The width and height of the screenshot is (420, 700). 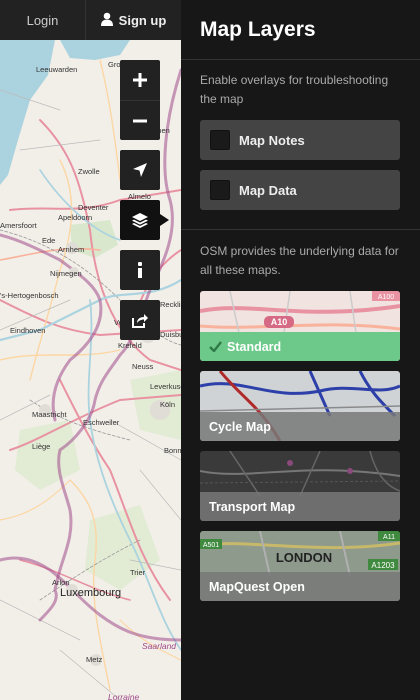 What do you see at coordinates (130, 345) in the screenshot?
I see `city-label: Krefeld` at bounding box center [130, 345].